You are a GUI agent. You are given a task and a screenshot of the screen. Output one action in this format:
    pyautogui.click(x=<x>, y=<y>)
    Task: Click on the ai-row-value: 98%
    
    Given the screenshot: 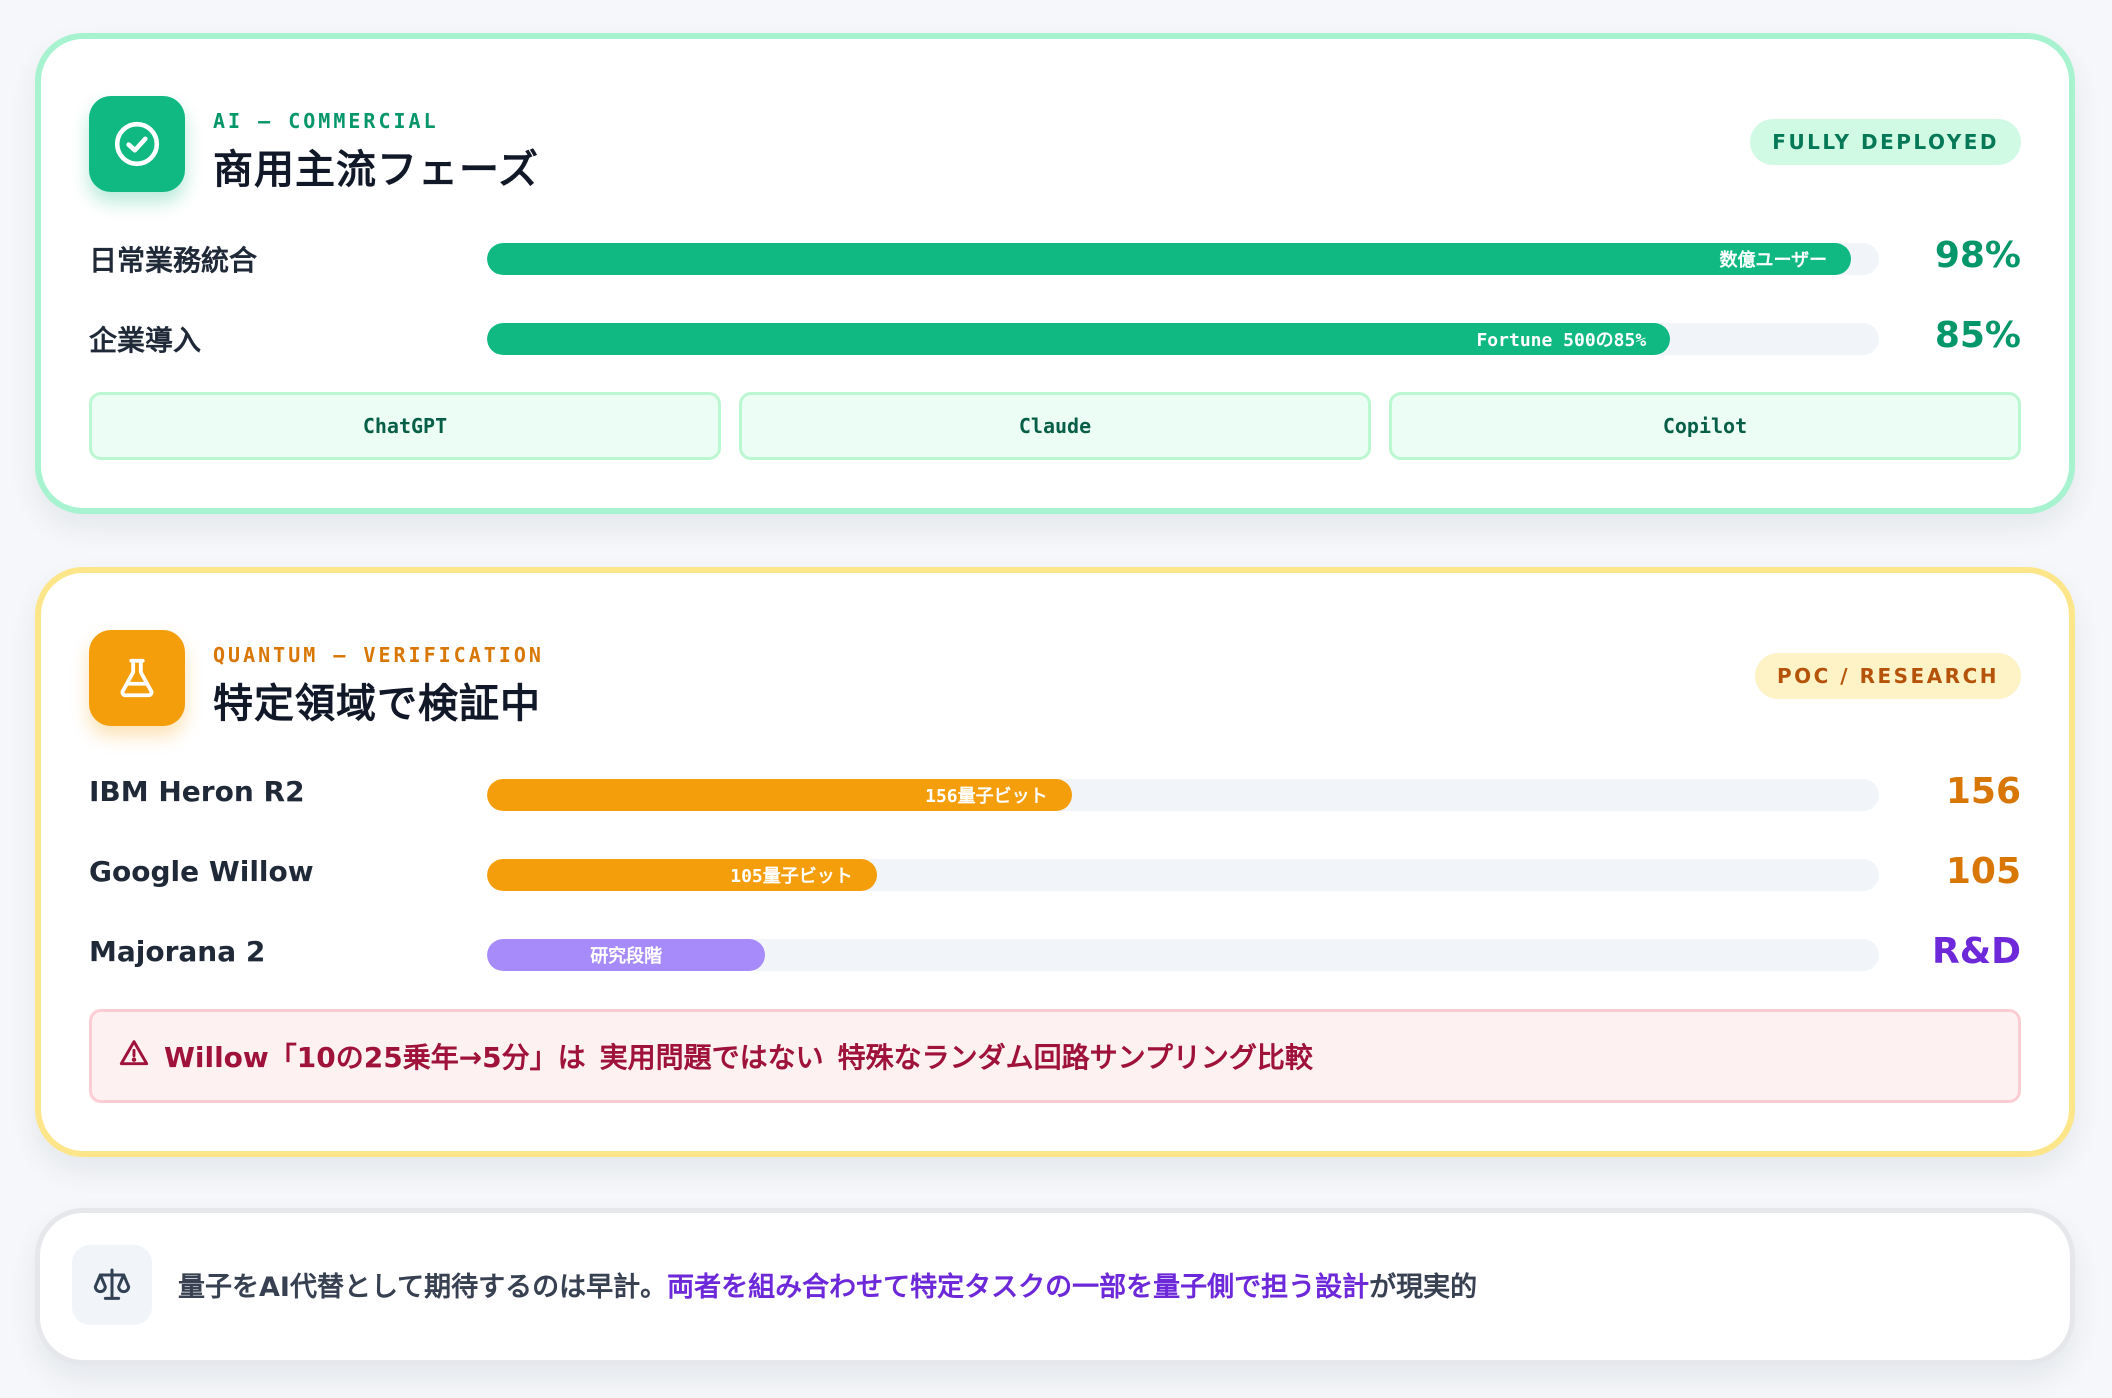 What is the action you would take?
    pyautogui.click(x=1977, y=255)
    